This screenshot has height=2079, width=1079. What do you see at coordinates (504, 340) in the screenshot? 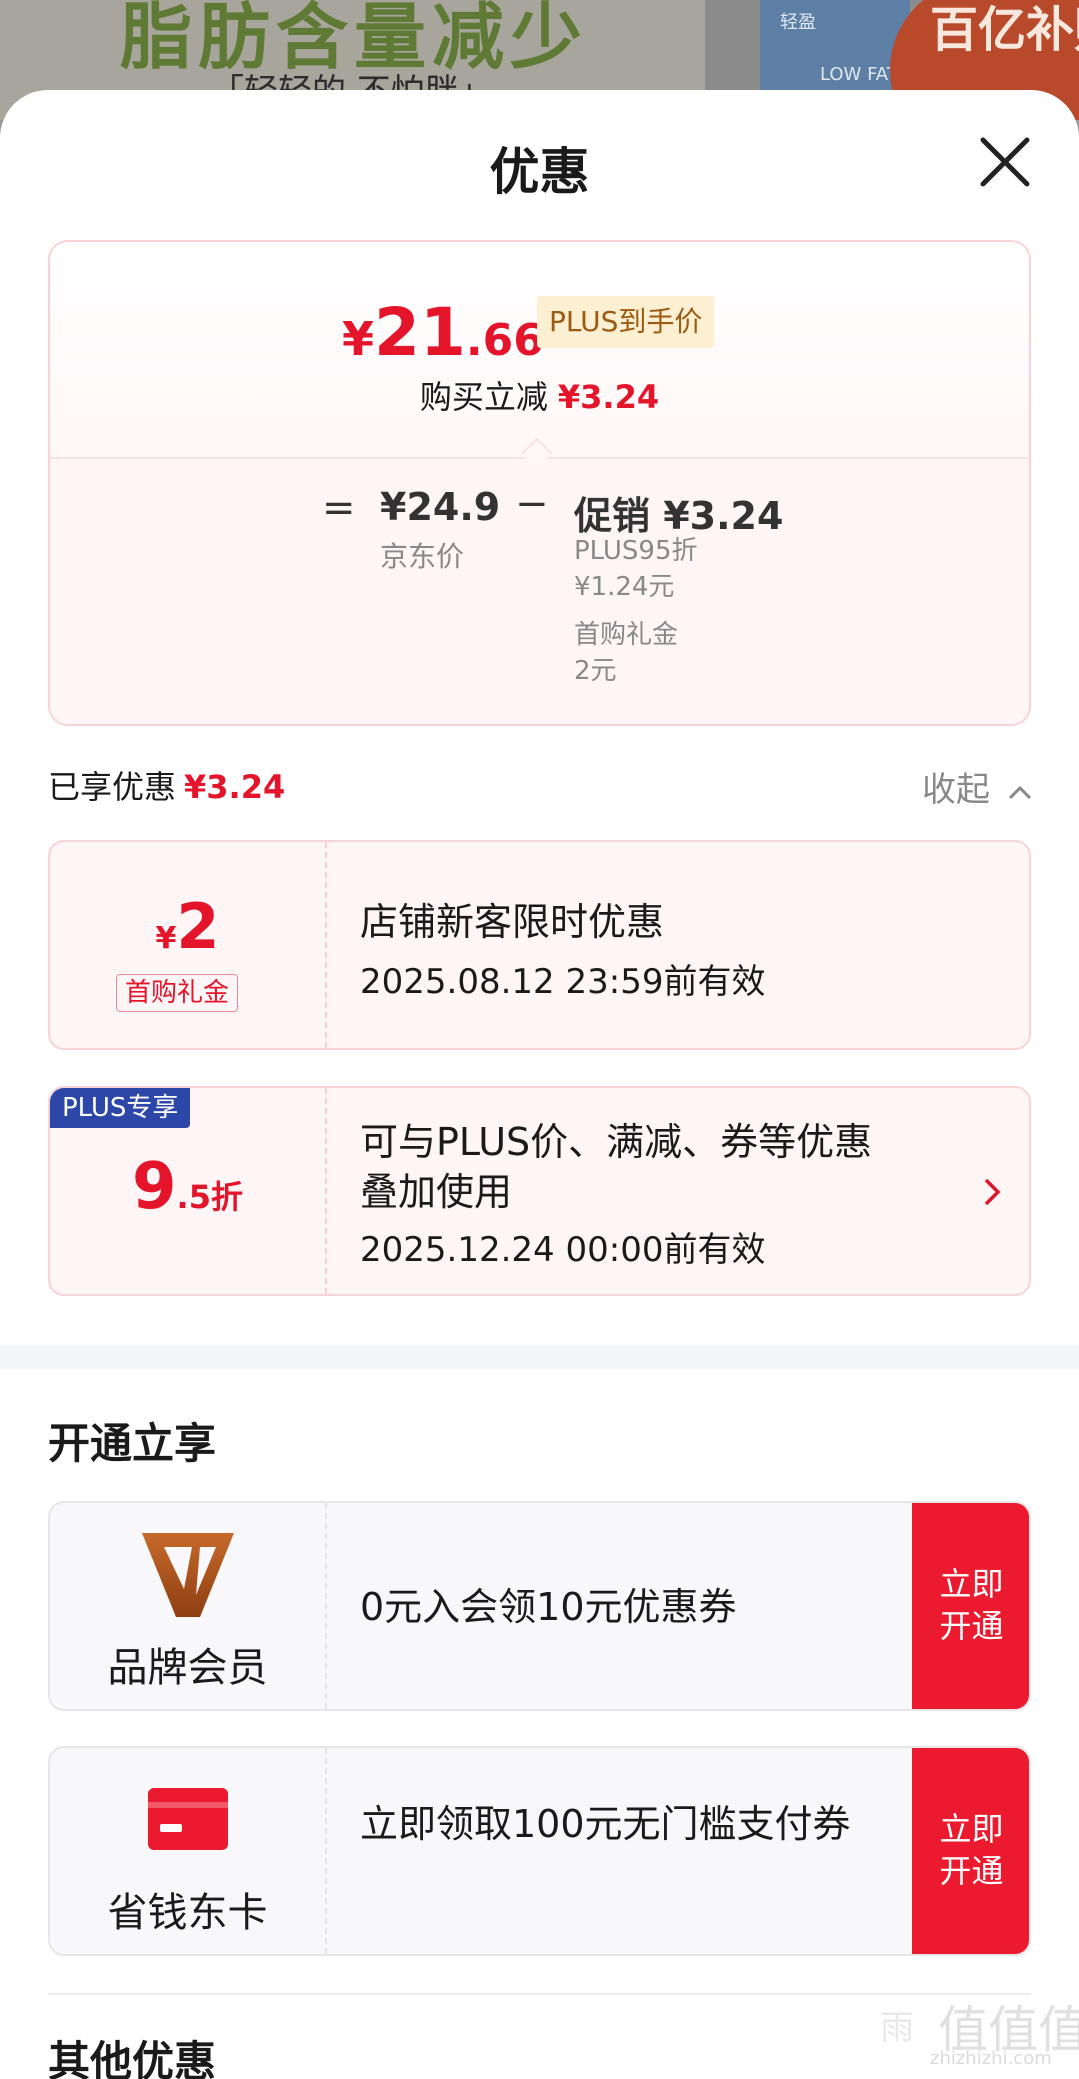
I see `price-decimal: .66` at bounding box center [504, 340].